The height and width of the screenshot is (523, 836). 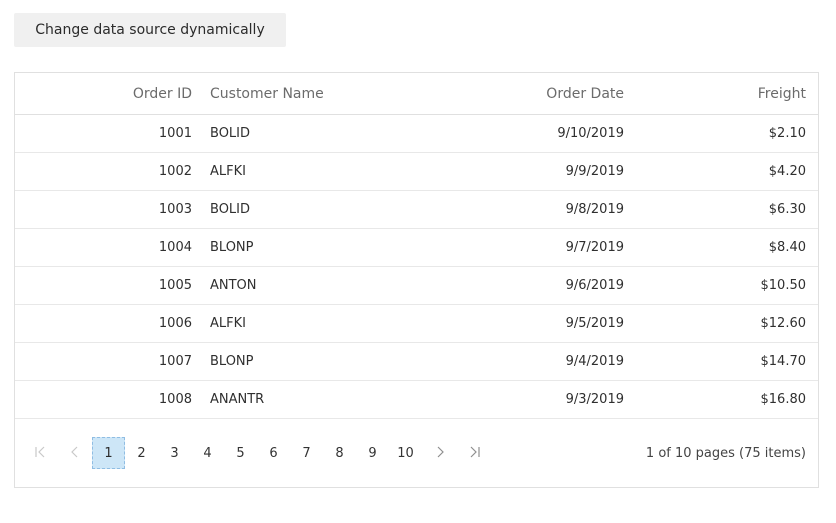 What do you see at coordinates (150, 30) in the screenshot?
I see `change-data-source-button: Change data source dynamically` at bounding box center [150, 30].